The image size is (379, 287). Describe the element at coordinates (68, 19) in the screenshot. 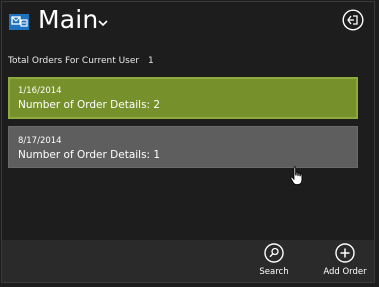

I see `page-title: Main` at that location.